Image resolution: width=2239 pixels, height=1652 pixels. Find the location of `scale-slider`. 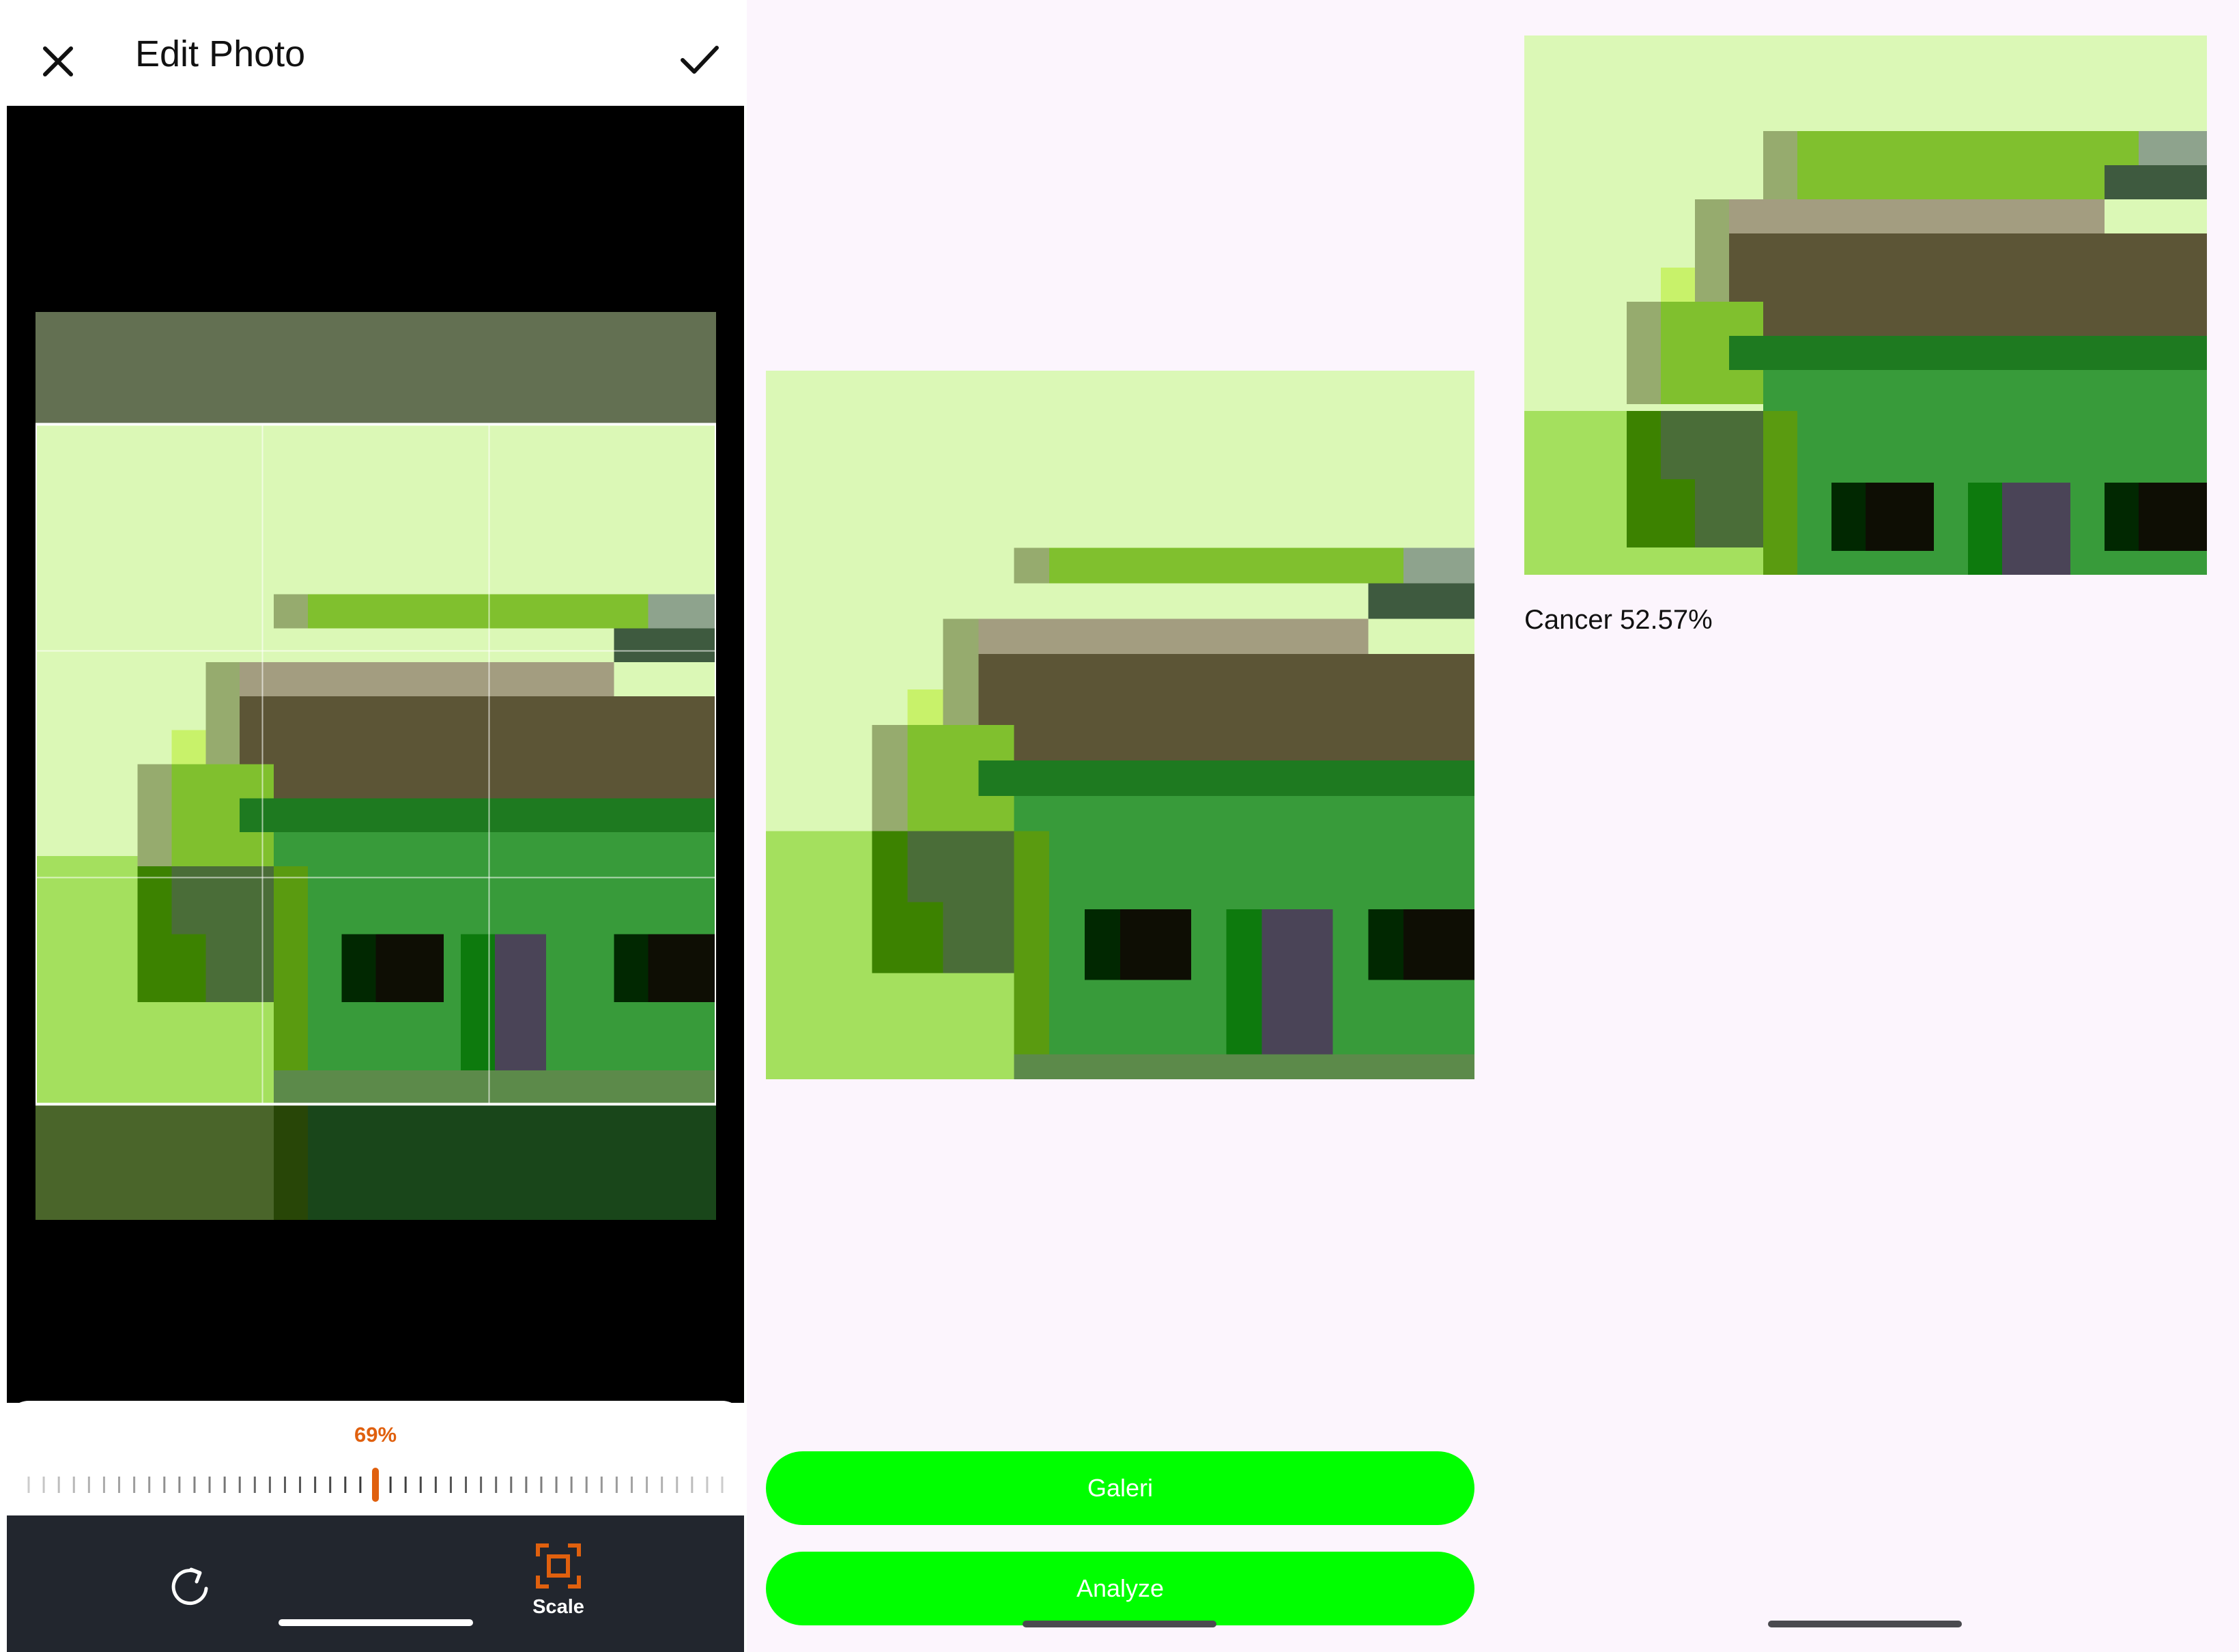

scale-slider is located at coordinates (375, 1485).